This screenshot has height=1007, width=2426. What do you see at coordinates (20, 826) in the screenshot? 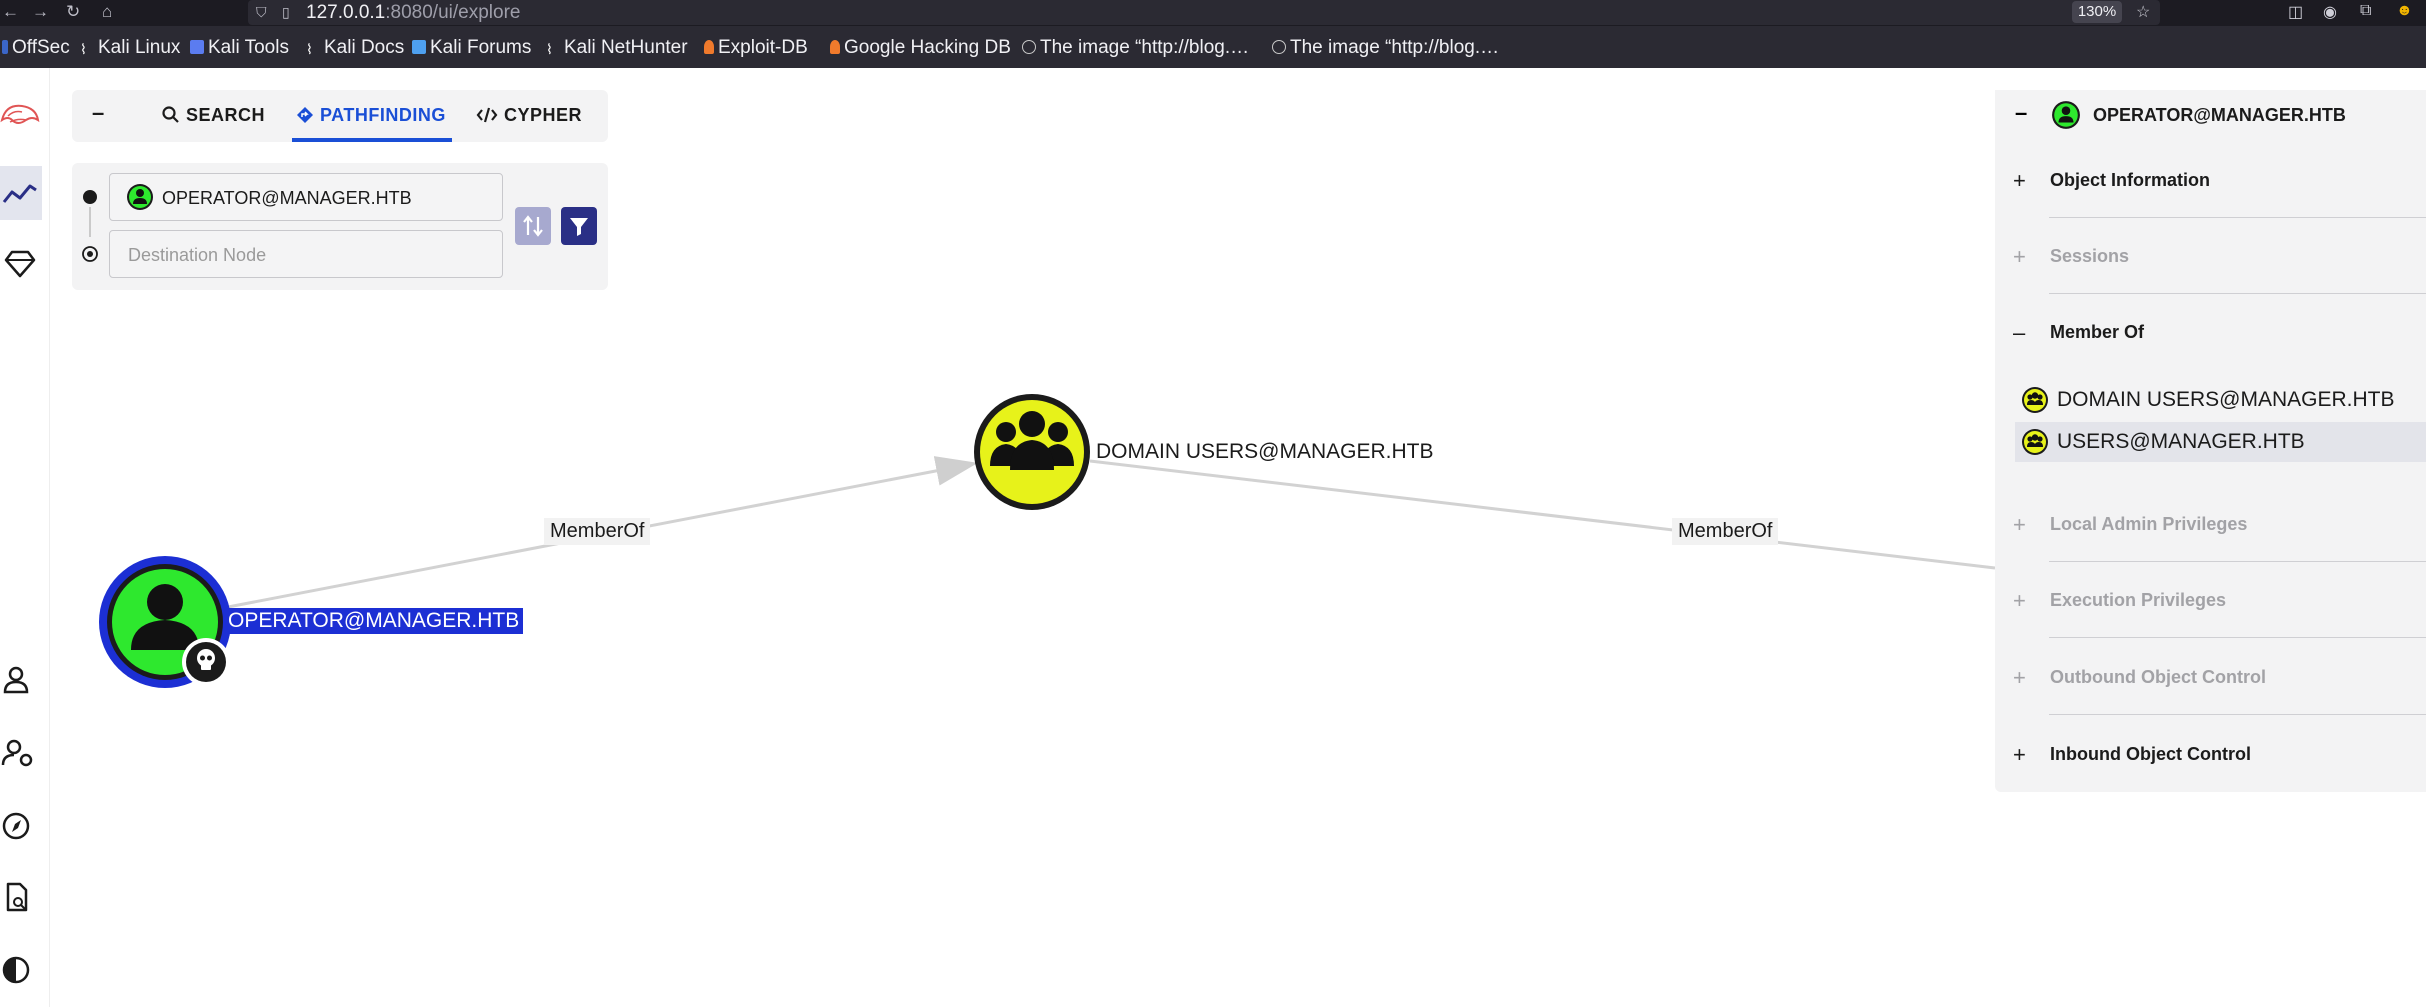
I see `compass-icon` at bounding box center [20, 826].